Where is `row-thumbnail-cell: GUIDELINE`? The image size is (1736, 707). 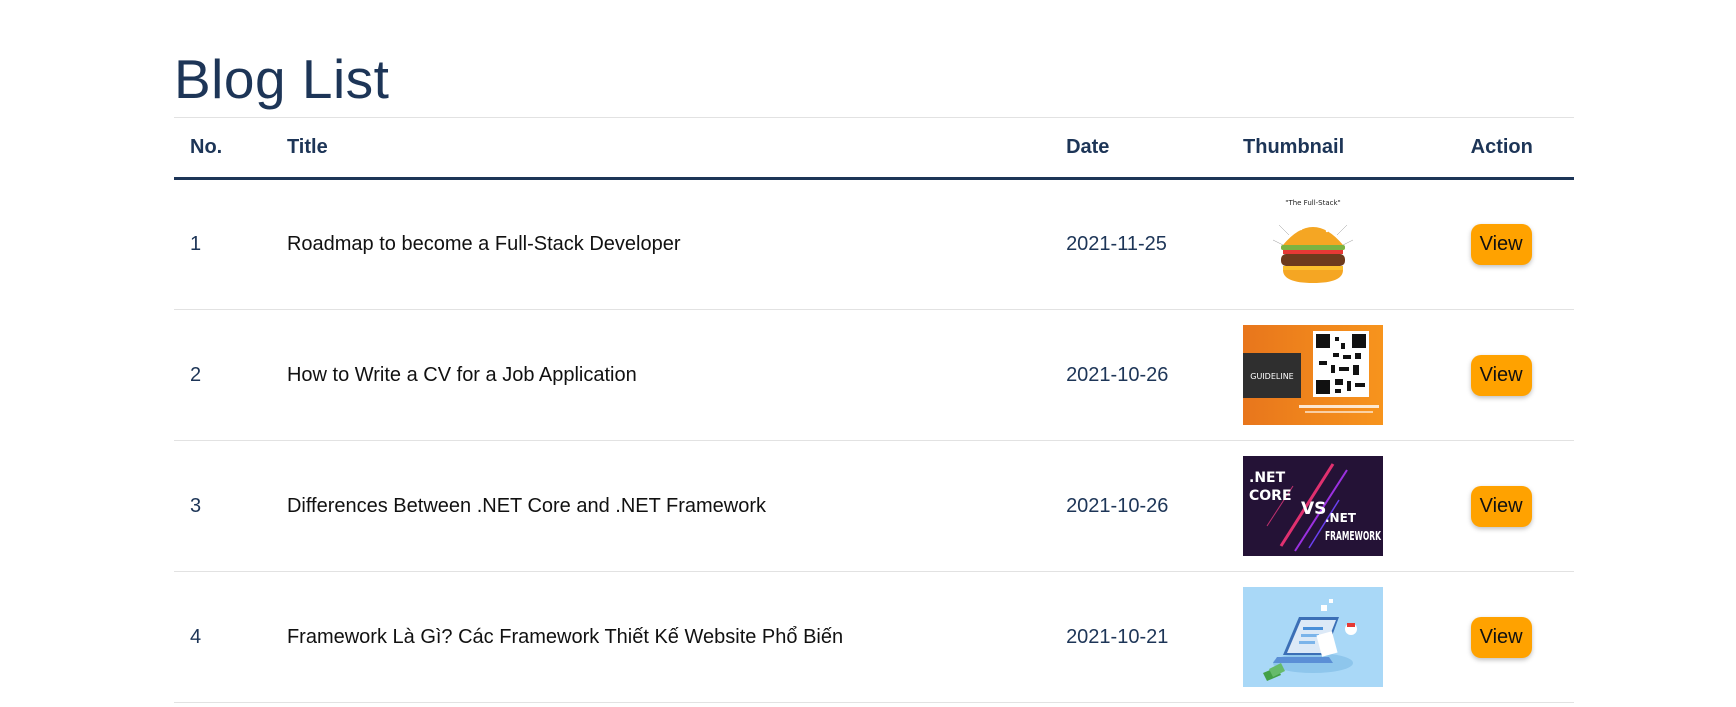
row-thumbnail-cell: GUIDELINE is located at coordinates (1357, 375).